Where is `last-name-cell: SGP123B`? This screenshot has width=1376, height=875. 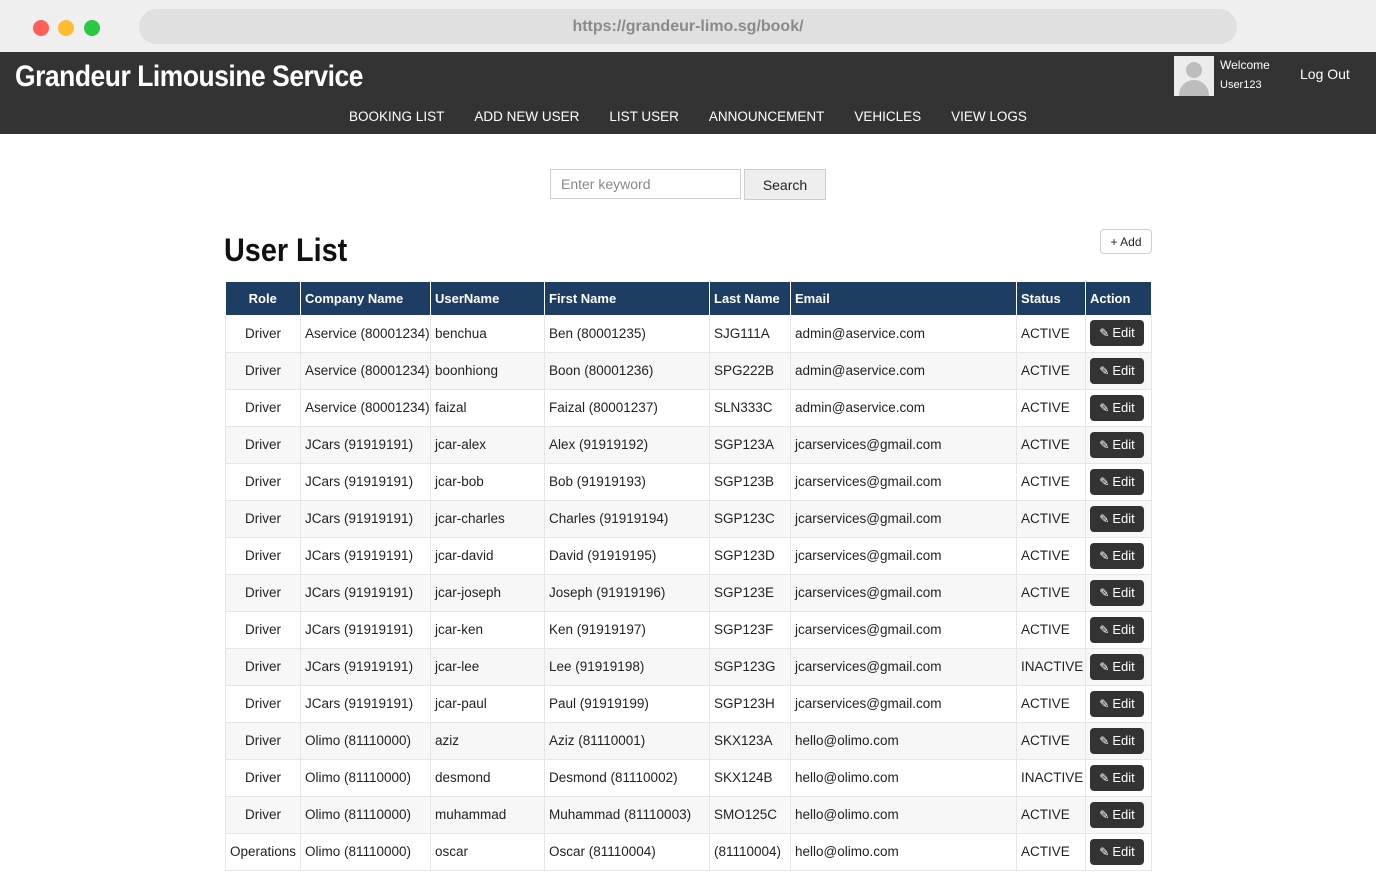
last-name-cell: SGP123B is located at coordinates (750, 482).